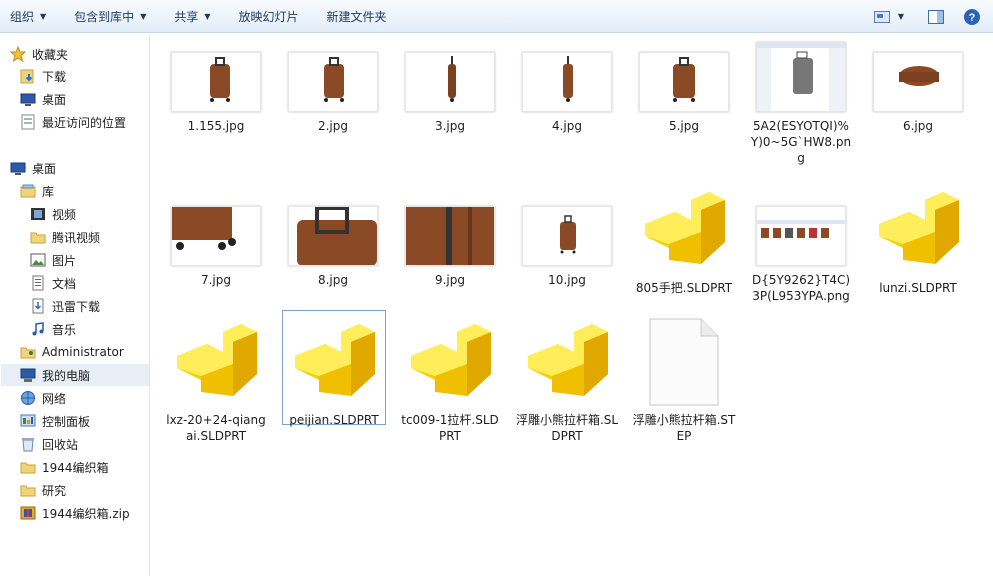  I want to click on nav-folder-1944: 1944编织箱, so click(64, 467).